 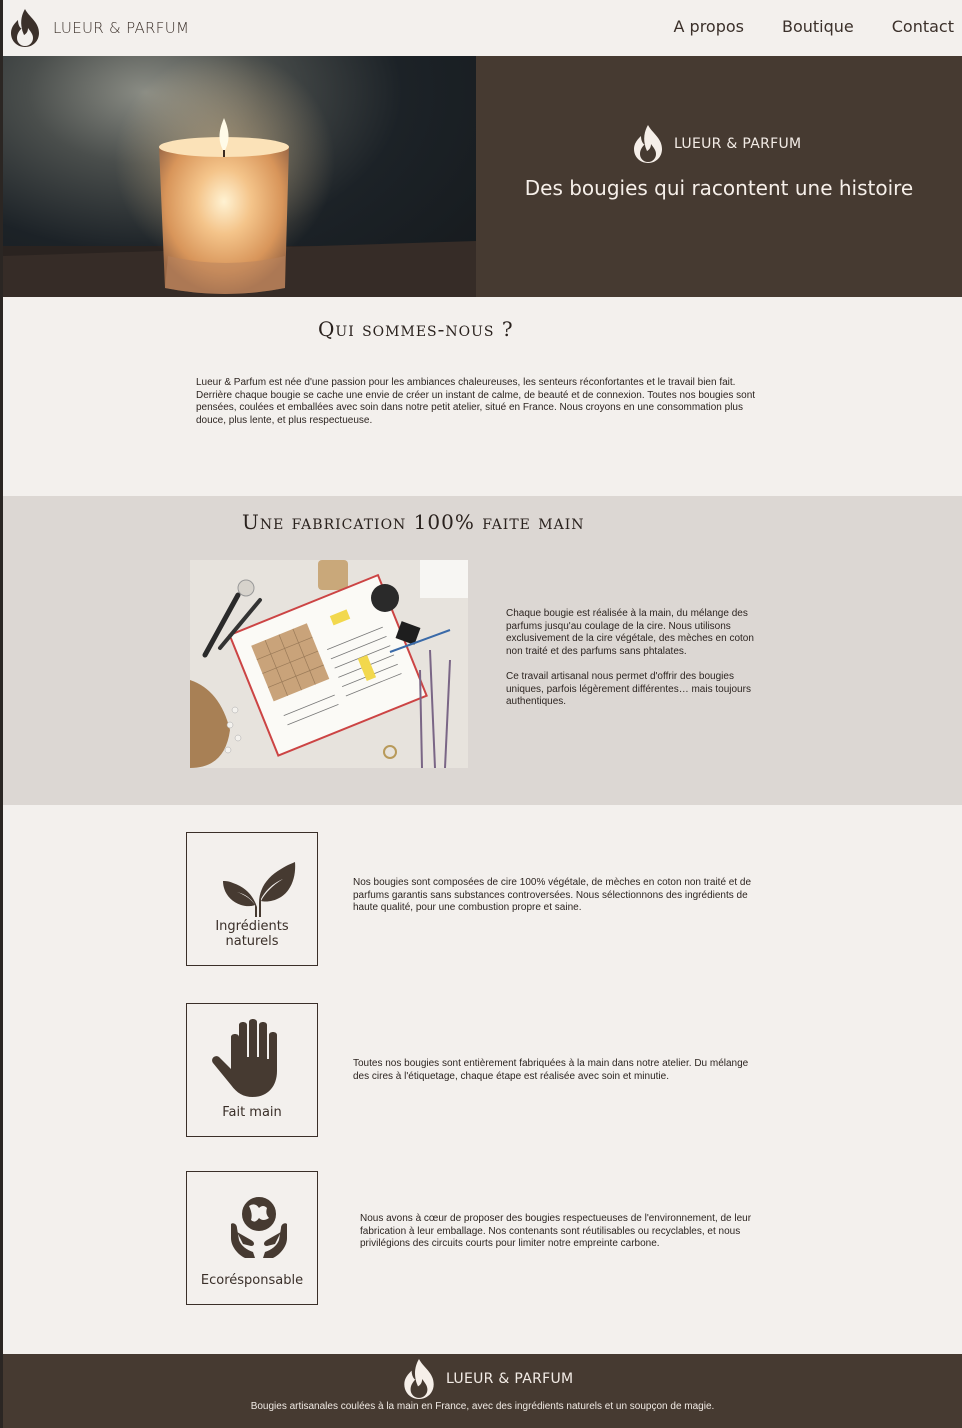 I want to click on plant-sprout-icon, so click(x=259, y=889).